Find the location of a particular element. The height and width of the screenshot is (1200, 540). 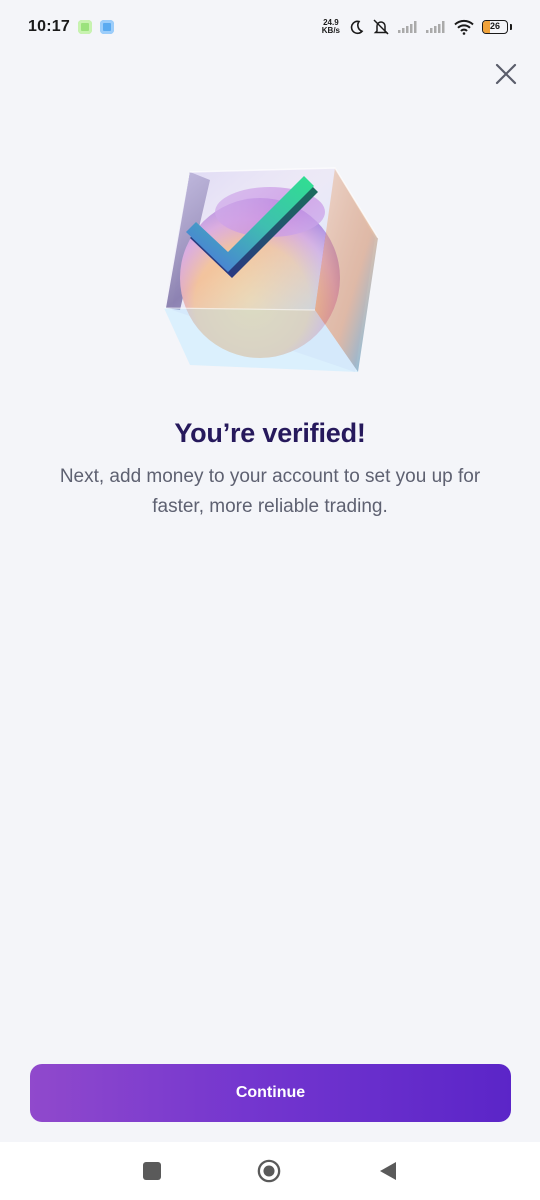

circle-icon is located at coordinates (269, 1171).